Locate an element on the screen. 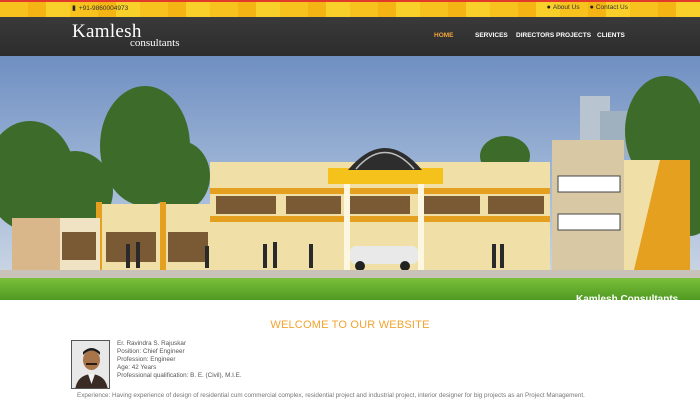  nav-services: SERVICES is located at coordinates (495, 35).